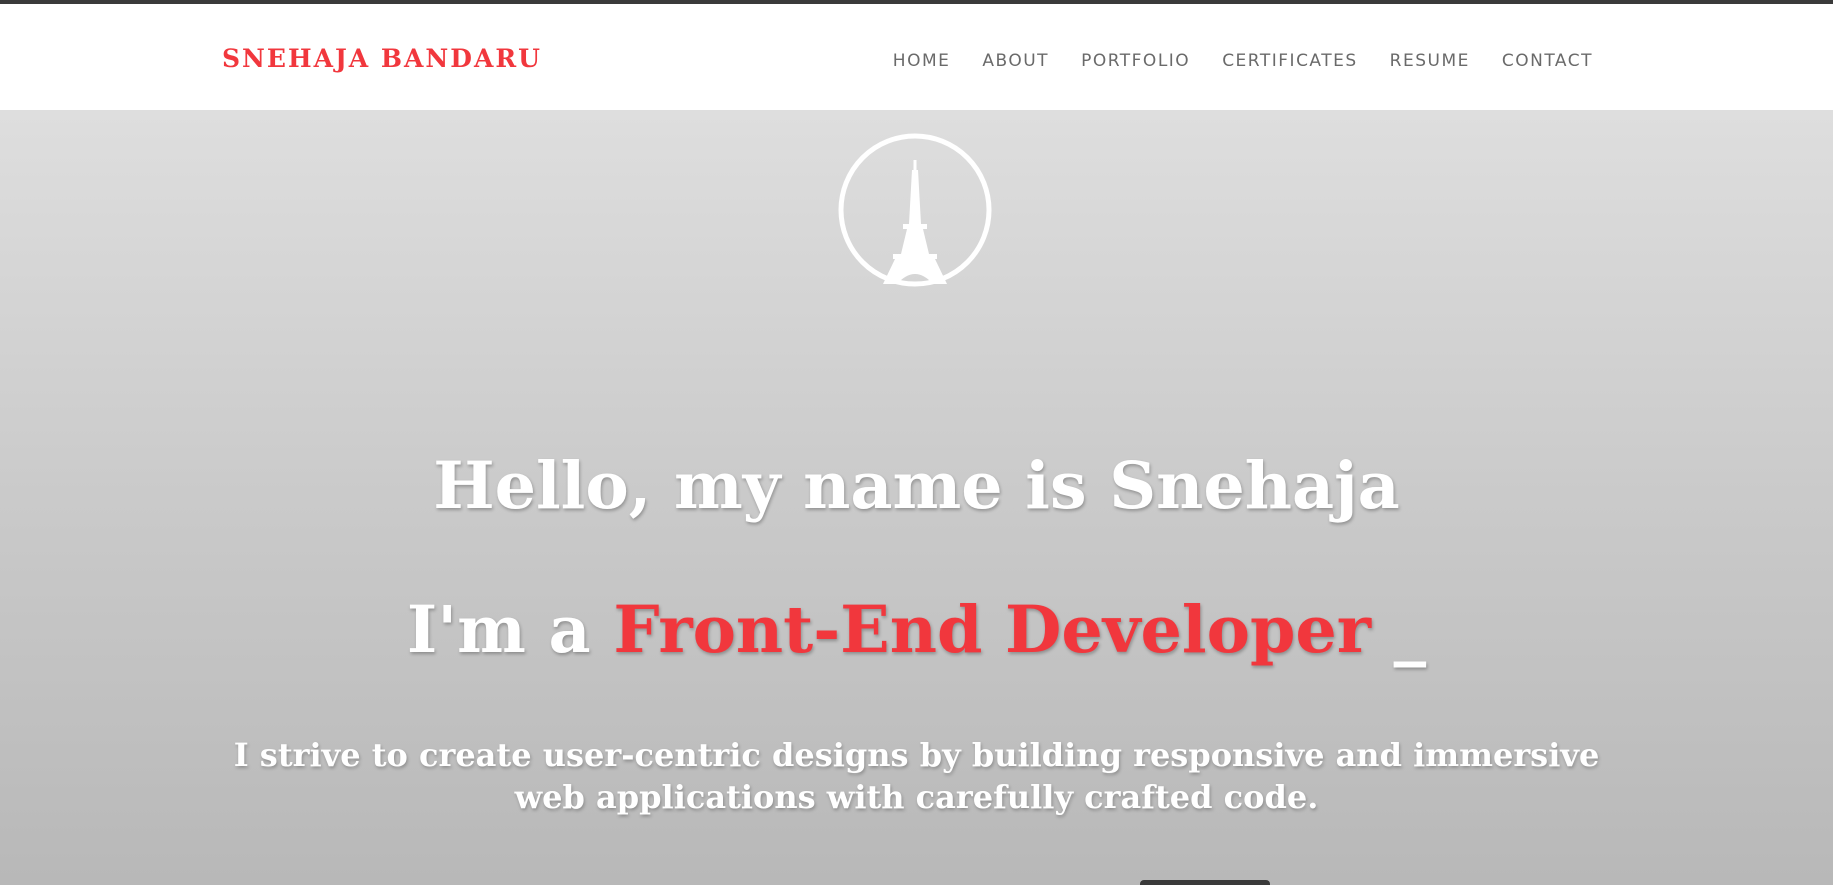 Image resolution: width=1833 pixels, height=885 pixels. What do you see at coordinates (510, 630) in the screenshot?
I see `role-prefix: I'm a` at bounding box center [510, 630].